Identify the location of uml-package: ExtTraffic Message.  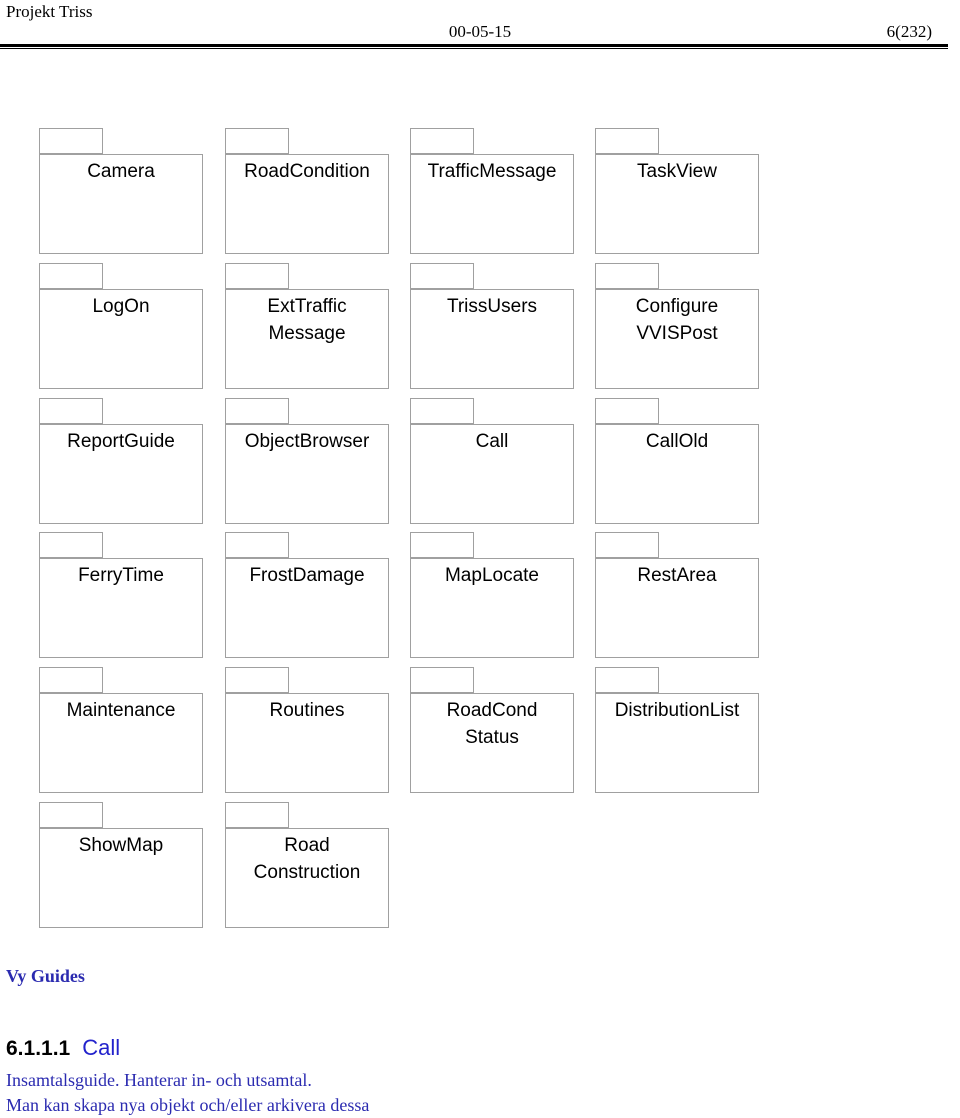
(307, 326).